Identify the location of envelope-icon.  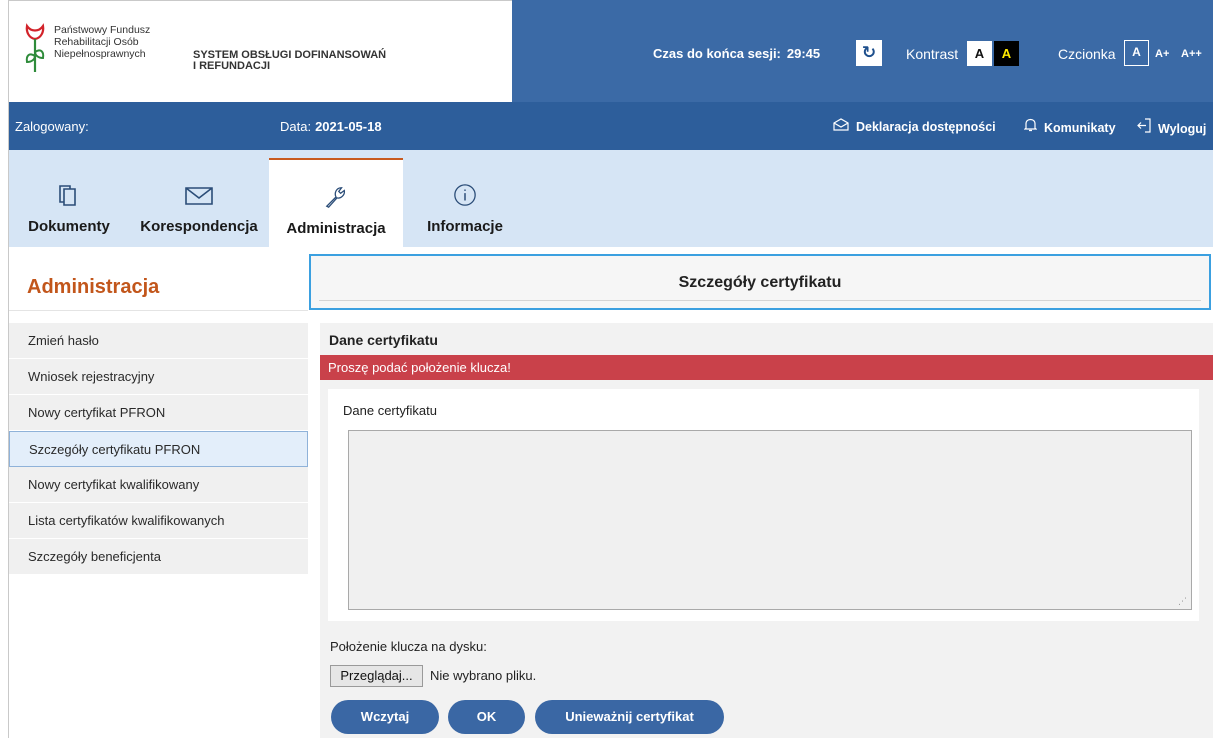
(199, 196).